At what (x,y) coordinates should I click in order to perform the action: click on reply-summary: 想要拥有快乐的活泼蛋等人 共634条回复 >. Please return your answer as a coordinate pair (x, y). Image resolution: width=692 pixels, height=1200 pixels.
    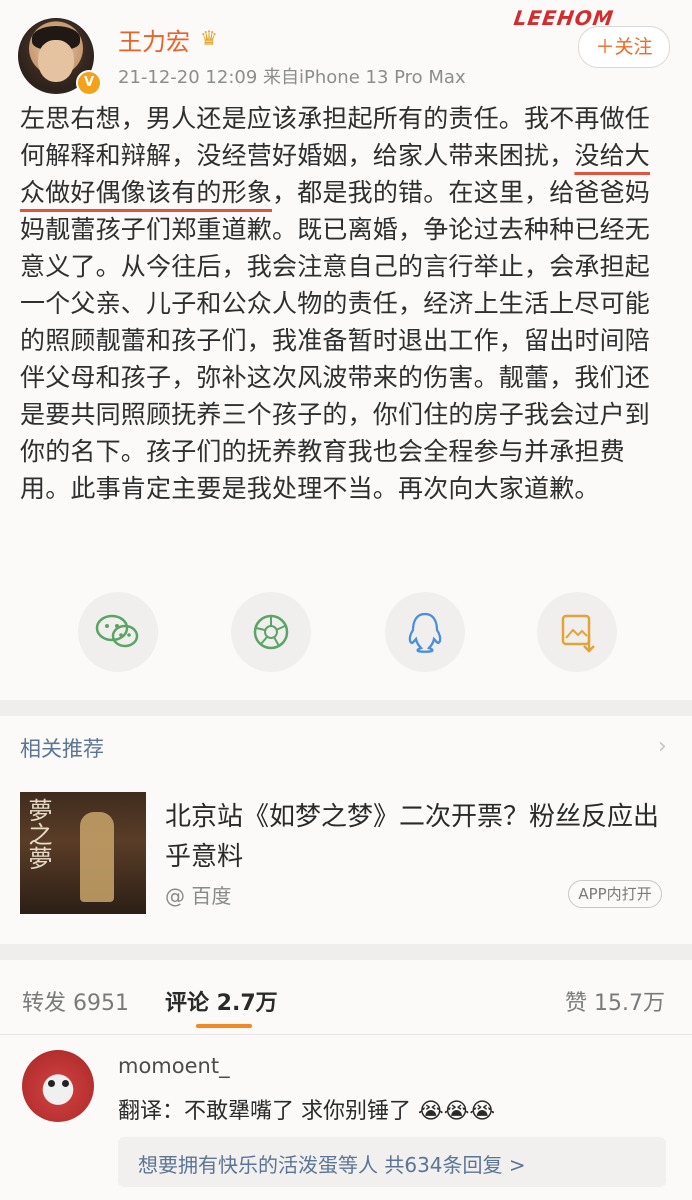
    Looking at the image, I should click on (332, 1163).